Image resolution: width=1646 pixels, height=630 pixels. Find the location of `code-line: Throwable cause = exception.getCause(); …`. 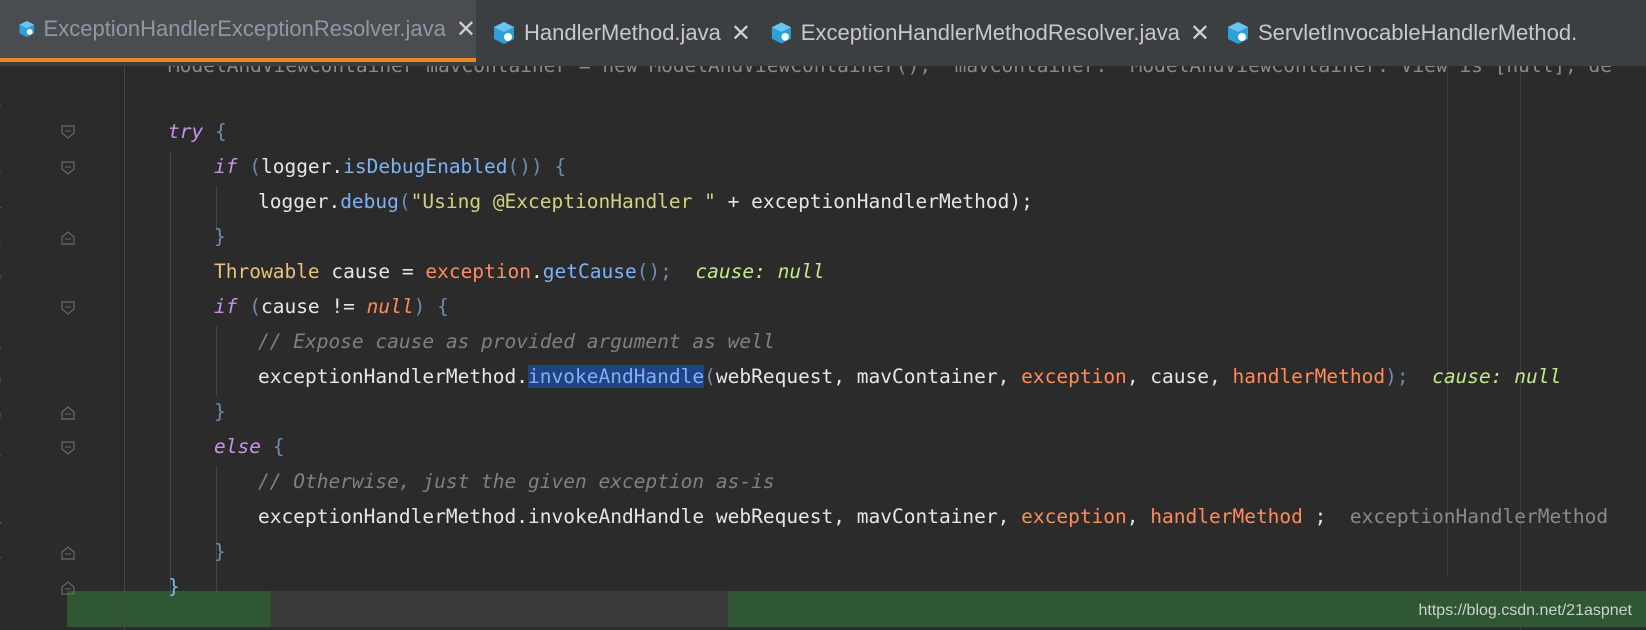

code-line: Throwable cause = exception.getCause(); … is located at coordinates (519, 272).